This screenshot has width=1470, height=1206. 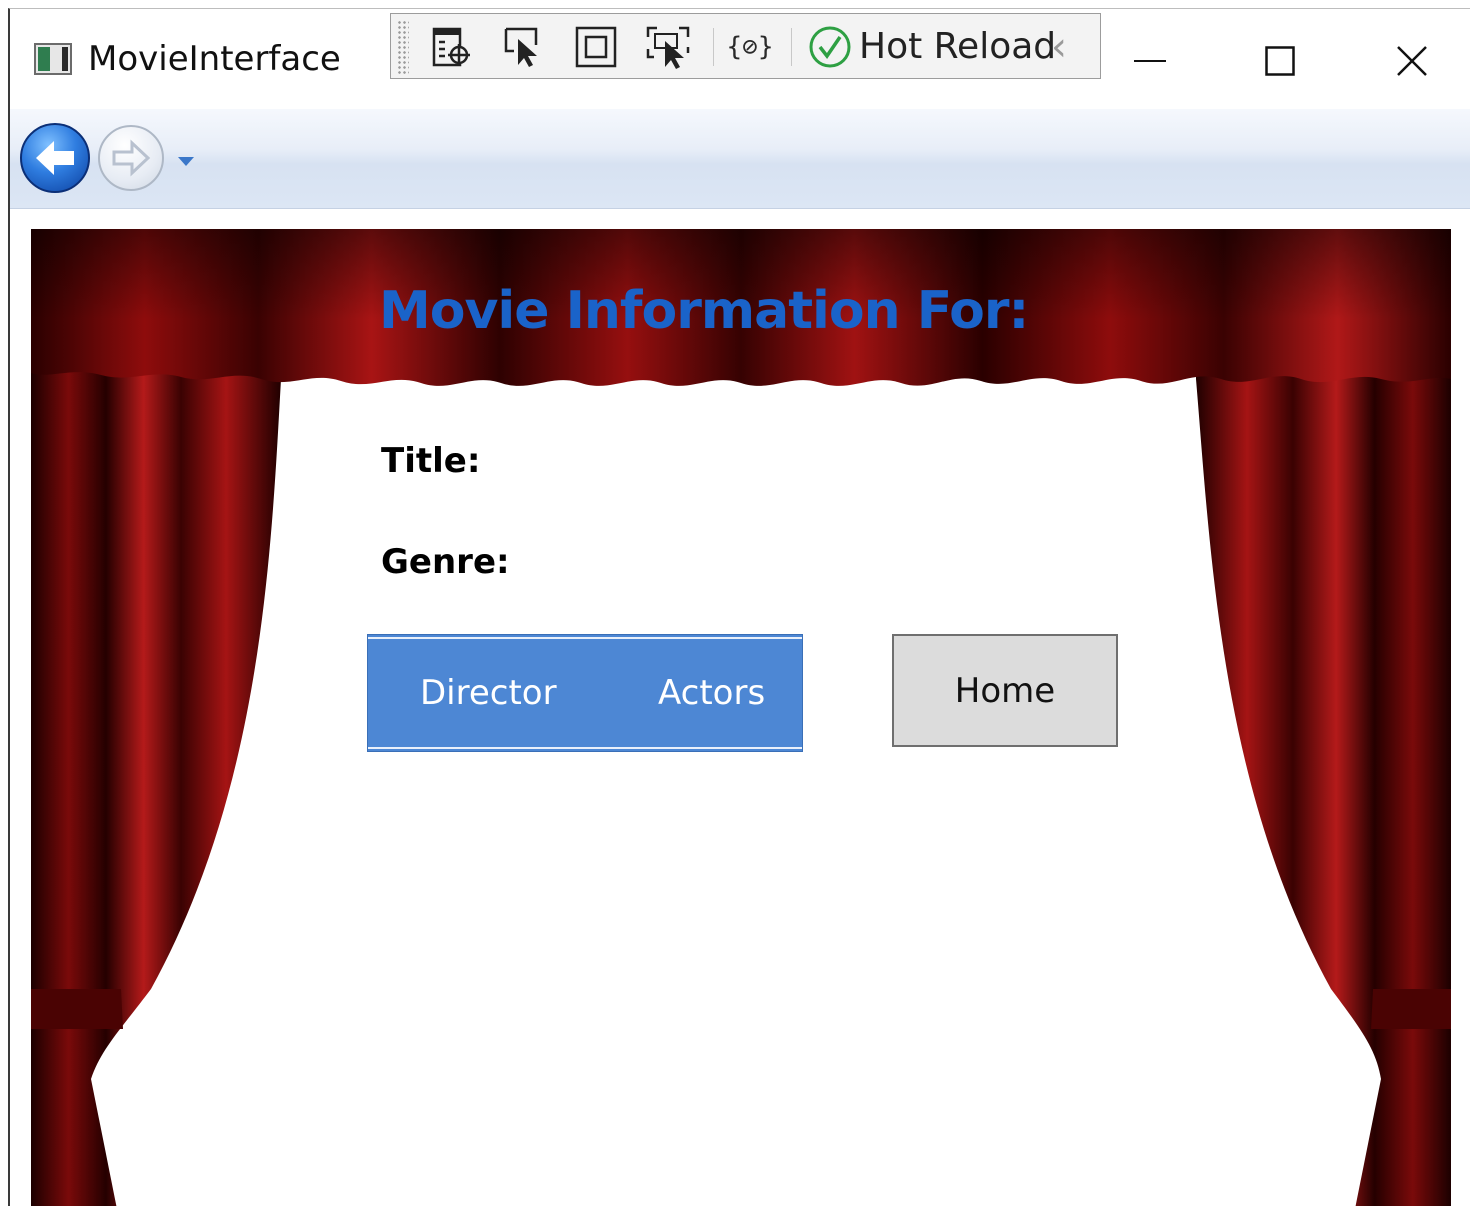 I want to click on close-icon, so click(x=1412, y=61).